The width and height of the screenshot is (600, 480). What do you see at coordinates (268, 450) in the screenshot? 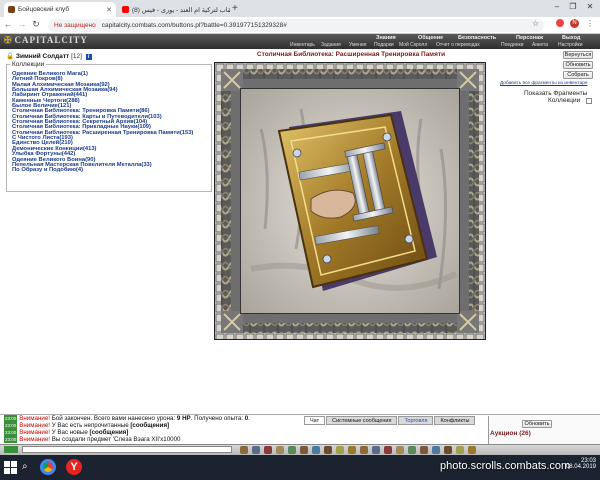
I see `potion-icon` at bounding box center [268, 450].